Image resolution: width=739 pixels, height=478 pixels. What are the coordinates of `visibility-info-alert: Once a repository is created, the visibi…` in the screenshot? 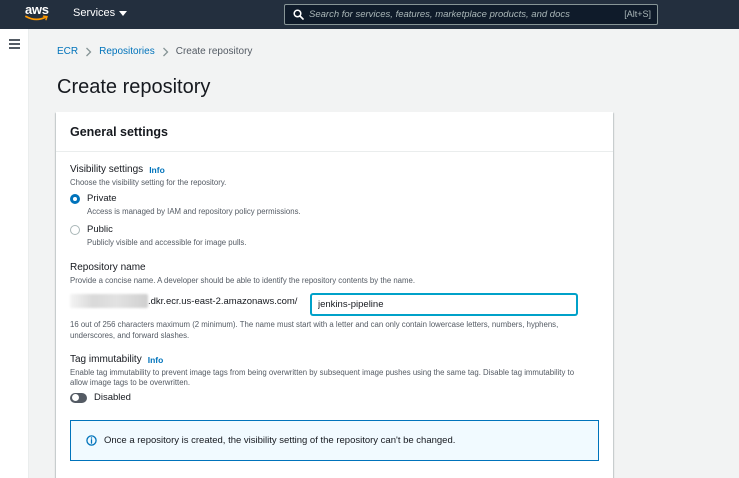 It's located at (334, 440).